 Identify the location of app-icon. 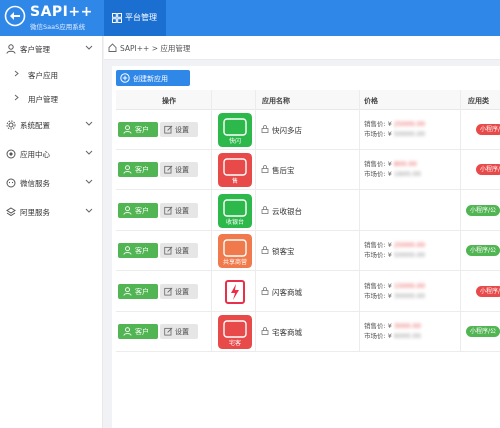
(235, 292).